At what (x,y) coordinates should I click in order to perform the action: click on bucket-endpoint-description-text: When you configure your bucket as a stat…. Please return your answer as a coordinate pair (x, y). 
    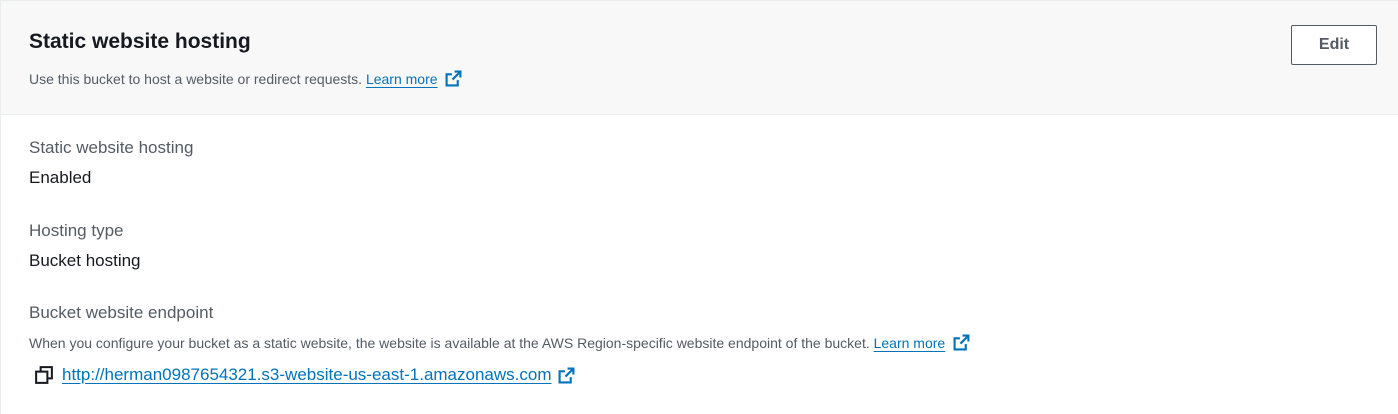
    Looking at the image, I should click on (449, 343).